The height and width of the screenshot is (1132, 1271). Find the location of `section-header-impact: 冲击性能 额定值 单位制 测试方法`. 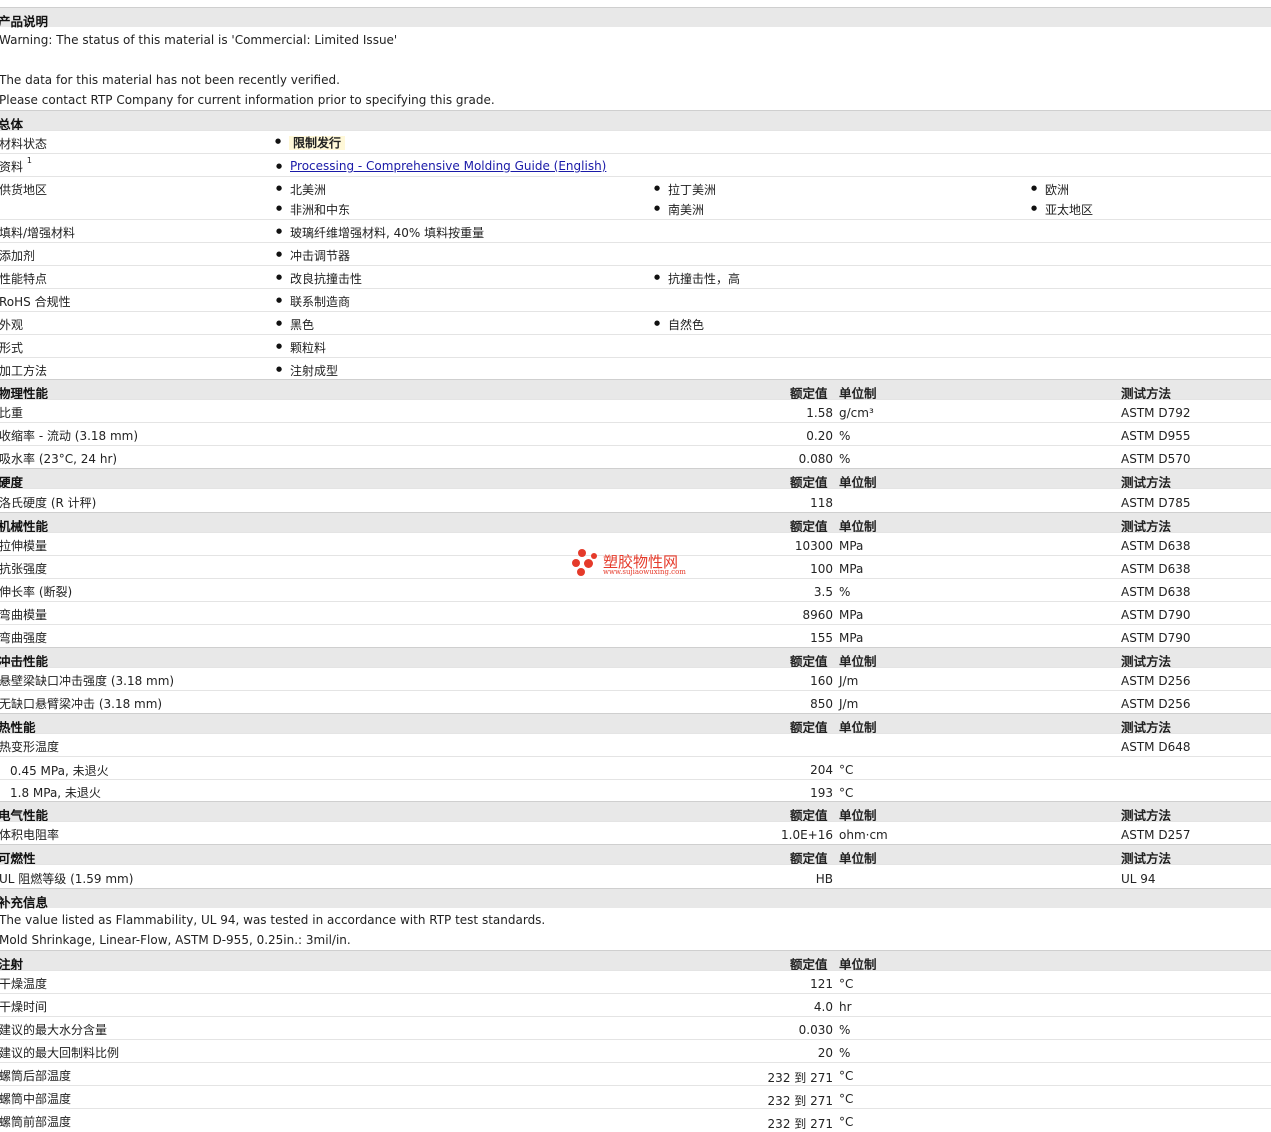

section-header-impact: 冲击性能 额定值 单位制 测试方法 is located at coordinates (635, 658).